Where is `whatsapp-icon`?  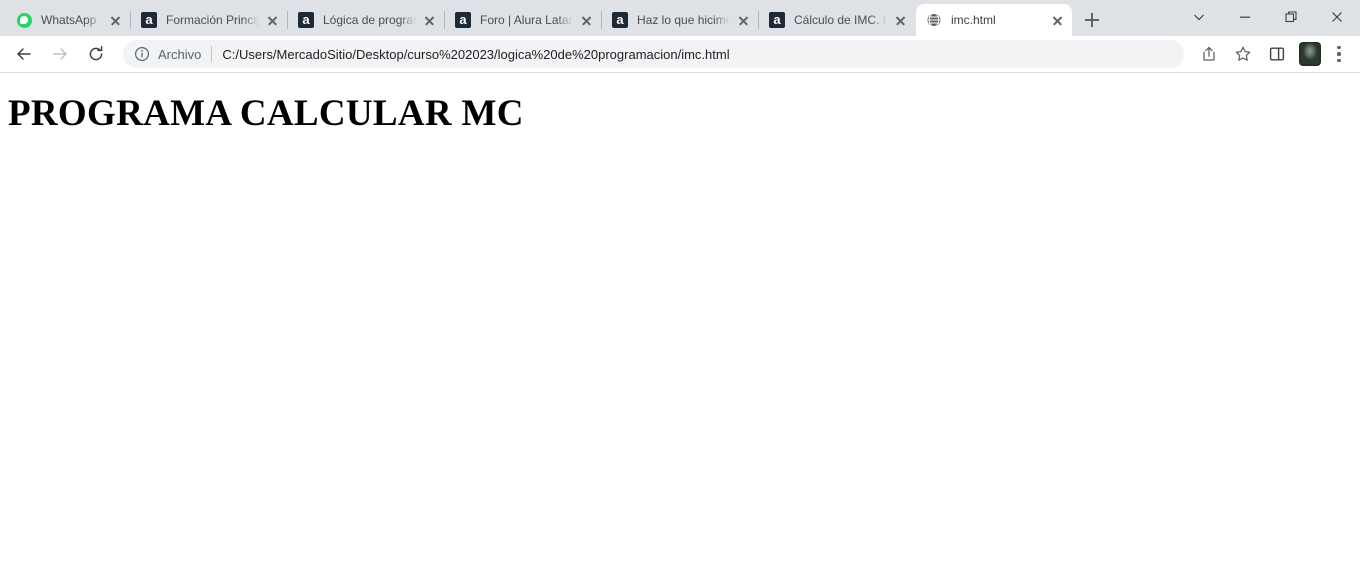 whatsapp-icon is located at coordinates (24, 20).